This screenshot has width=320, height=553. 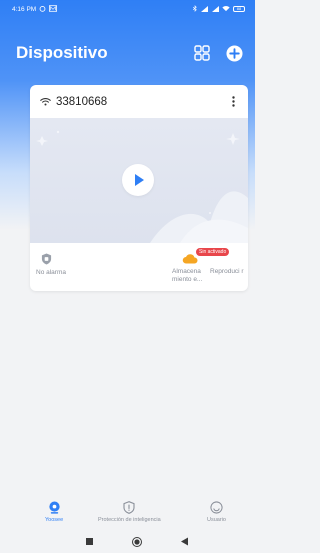 What do you see at coordinates (54, 520) in the screenshot?
I see `nav-label-yoosee: Yoosee` at bounding box center [54, 520].